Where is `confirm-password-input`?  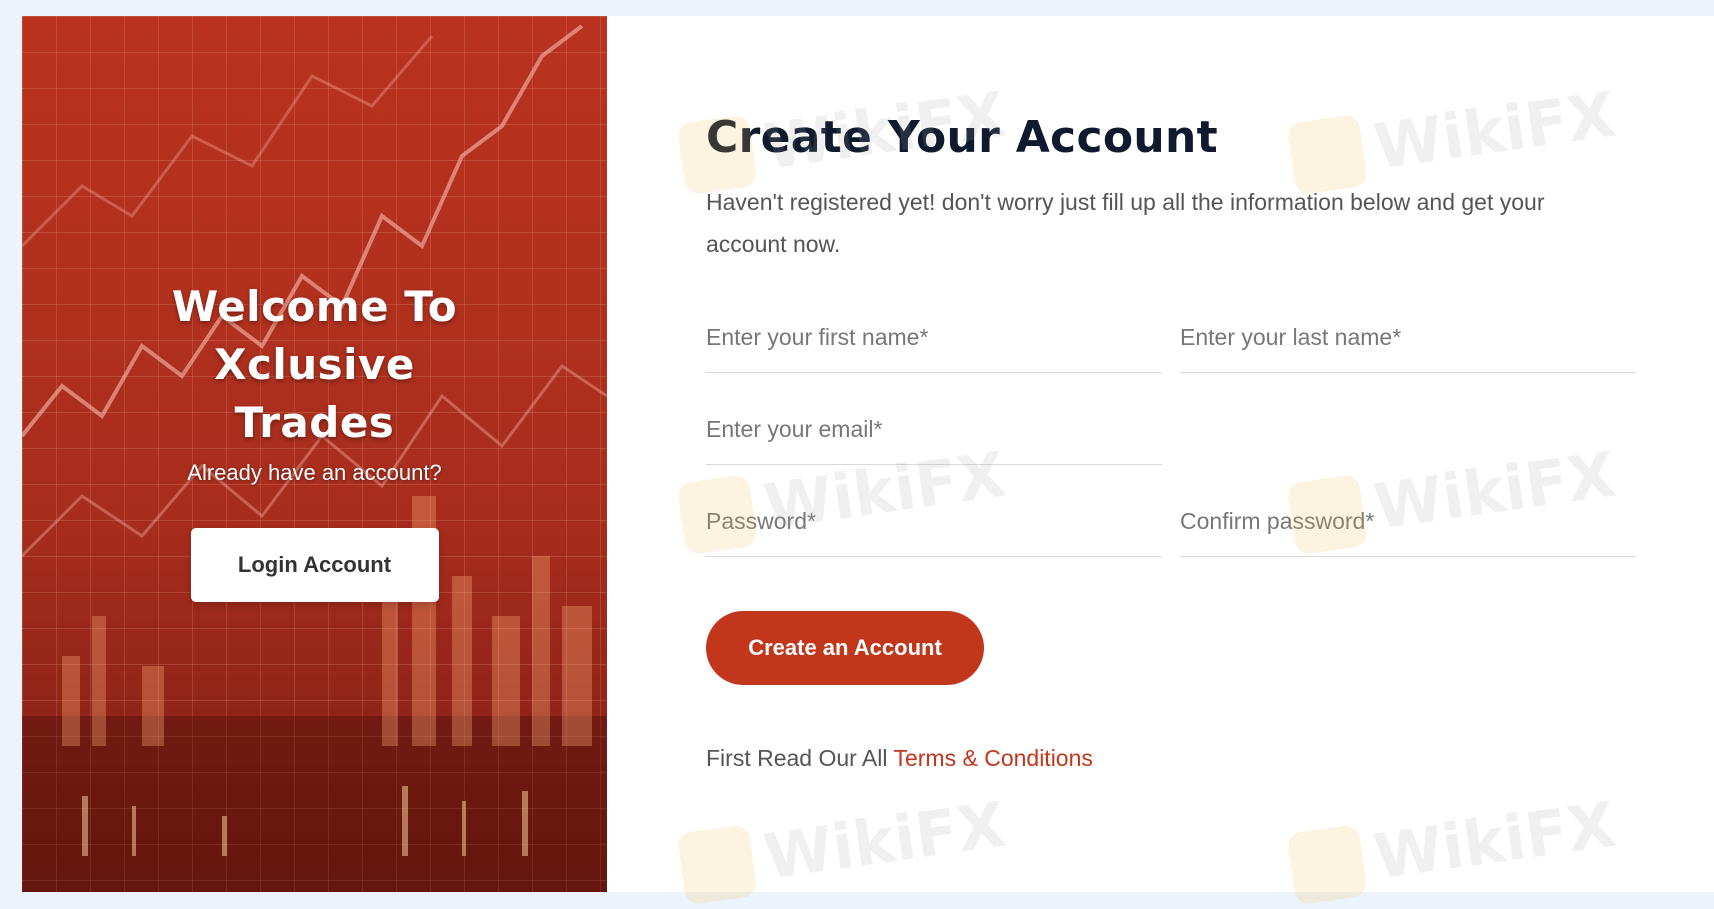
confirm-password-input is located at coordinates (1408, 521).